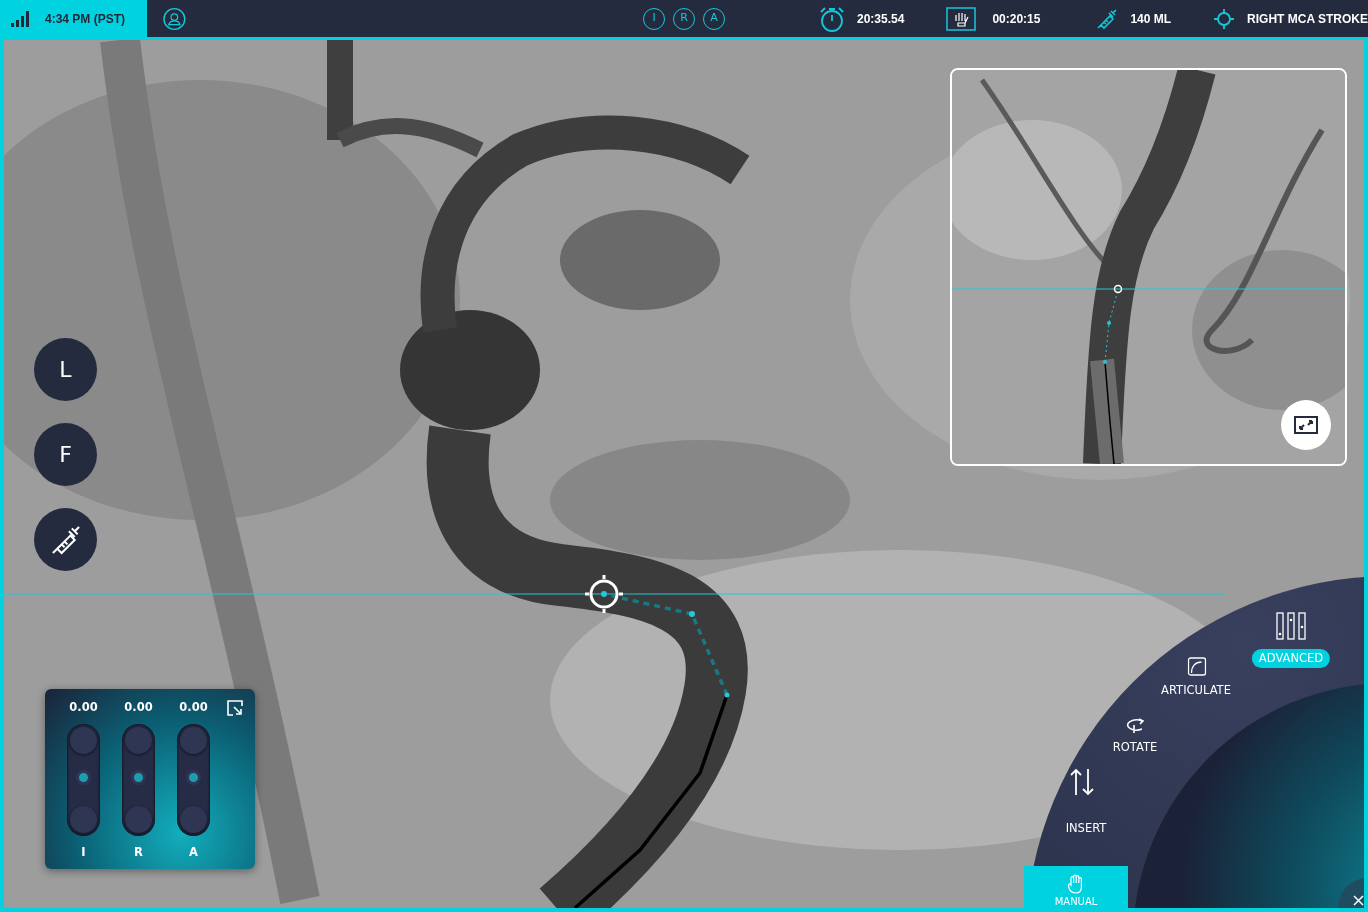  What do you see at coordinates (881, 19) in the screenshot?
I see `stat-value: 20:35.54` at bounding box center [881, 19].